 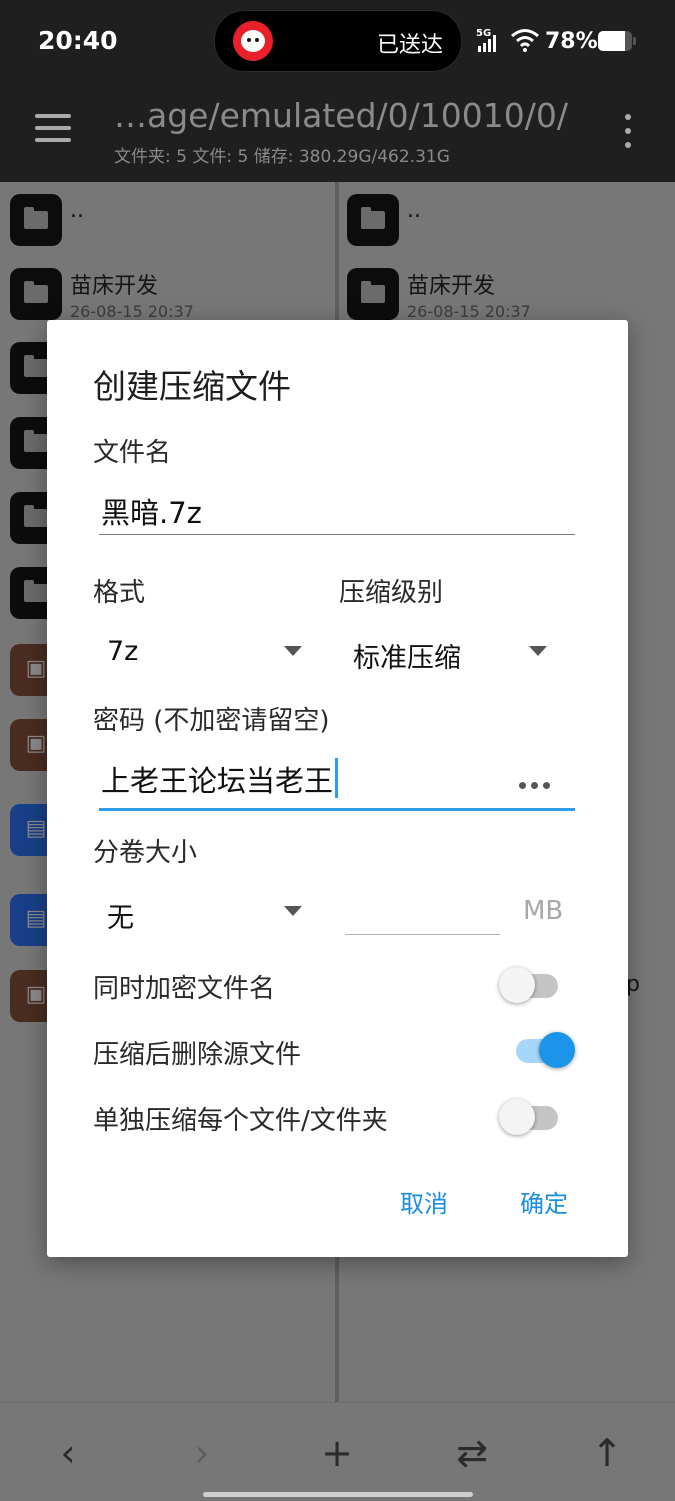 I want to click on list-item-fragment: p, so click(x=633, y=984).